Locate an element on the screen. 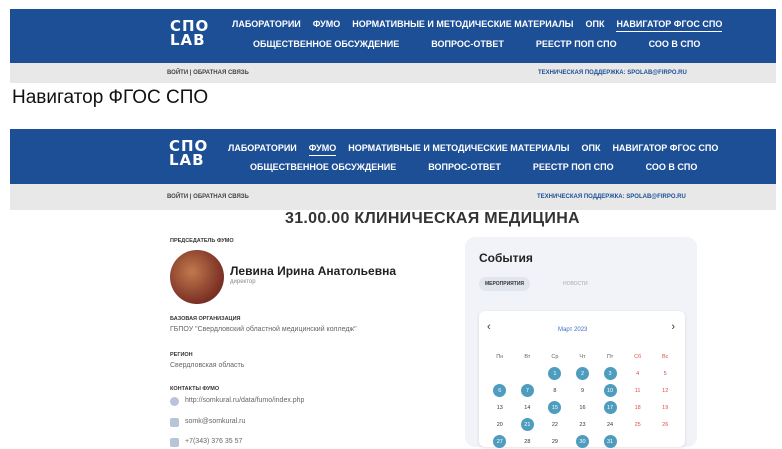  org-label: БАЗОВАЯ ОРГАНИЗАЦИЯ is located at coordinates (205, 319).